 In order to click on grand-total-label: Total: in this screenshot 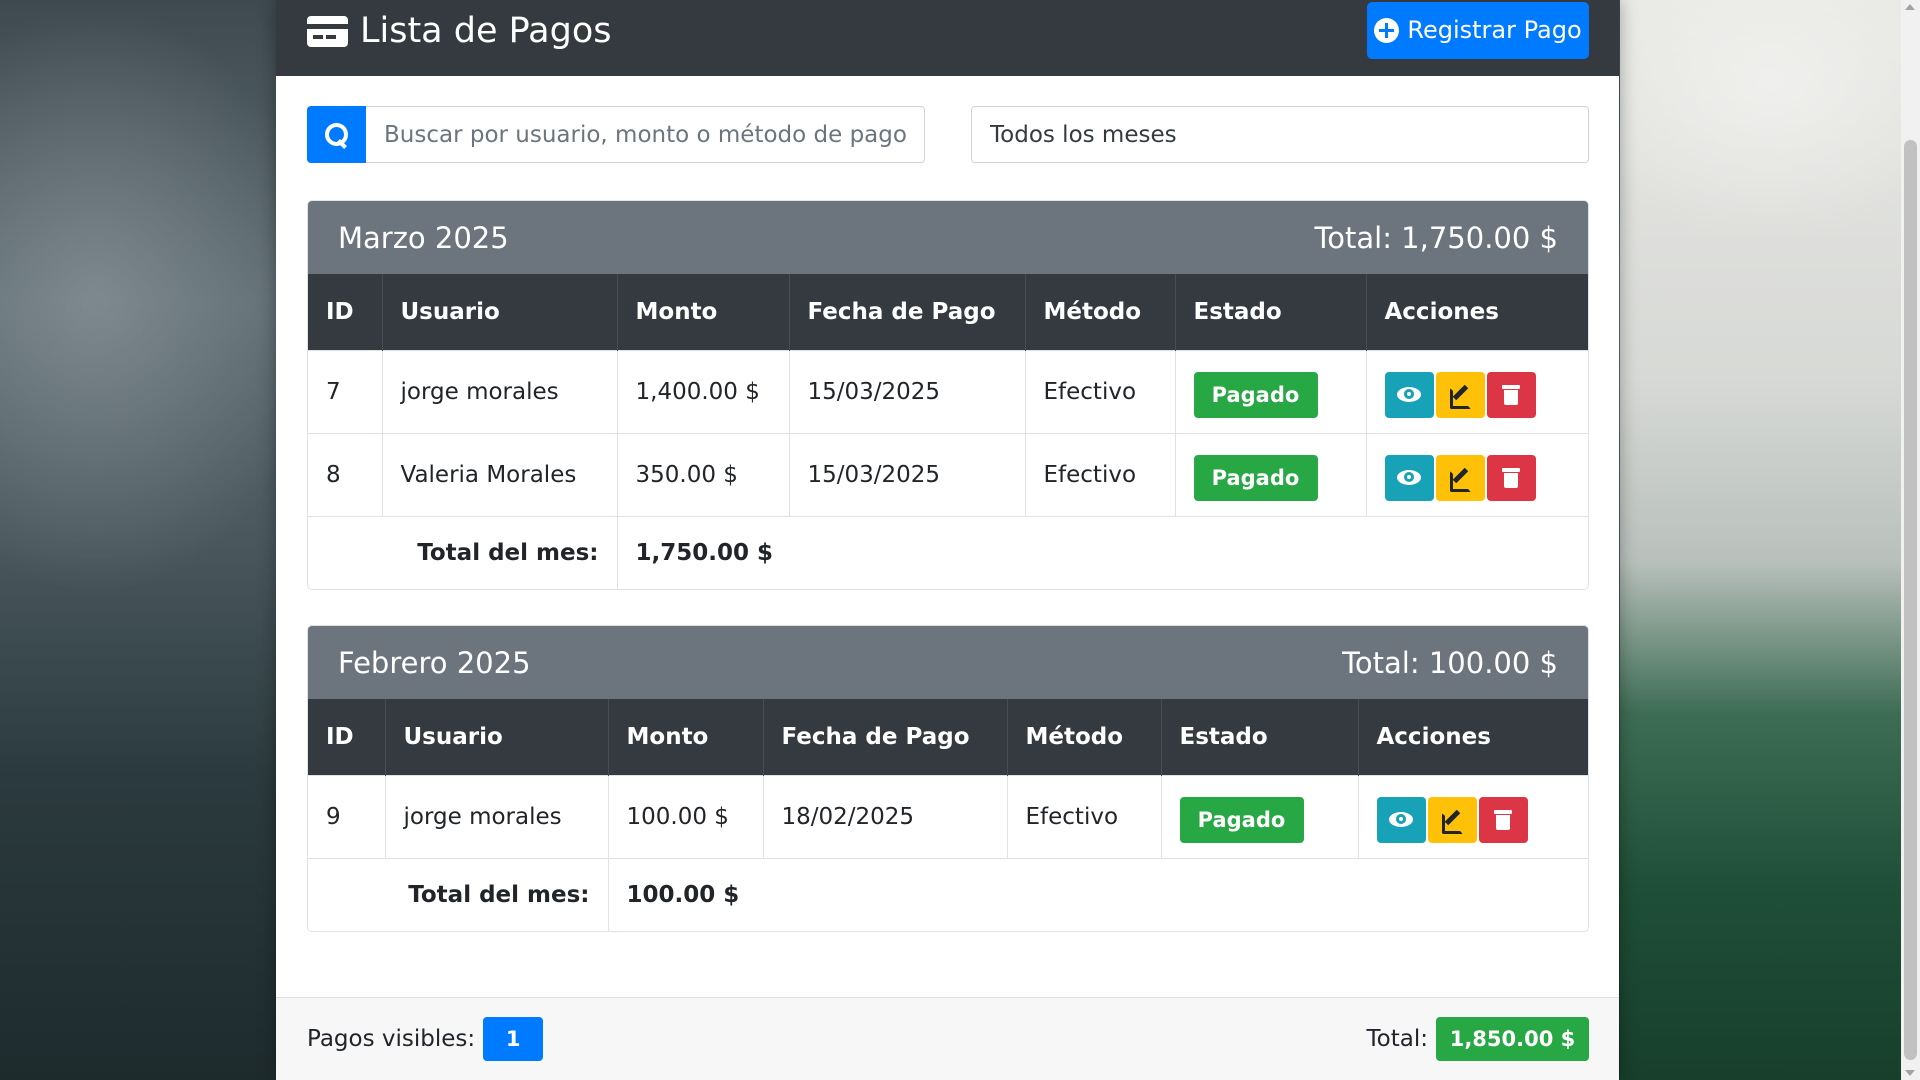, I will do `click(1397, 1039)`.